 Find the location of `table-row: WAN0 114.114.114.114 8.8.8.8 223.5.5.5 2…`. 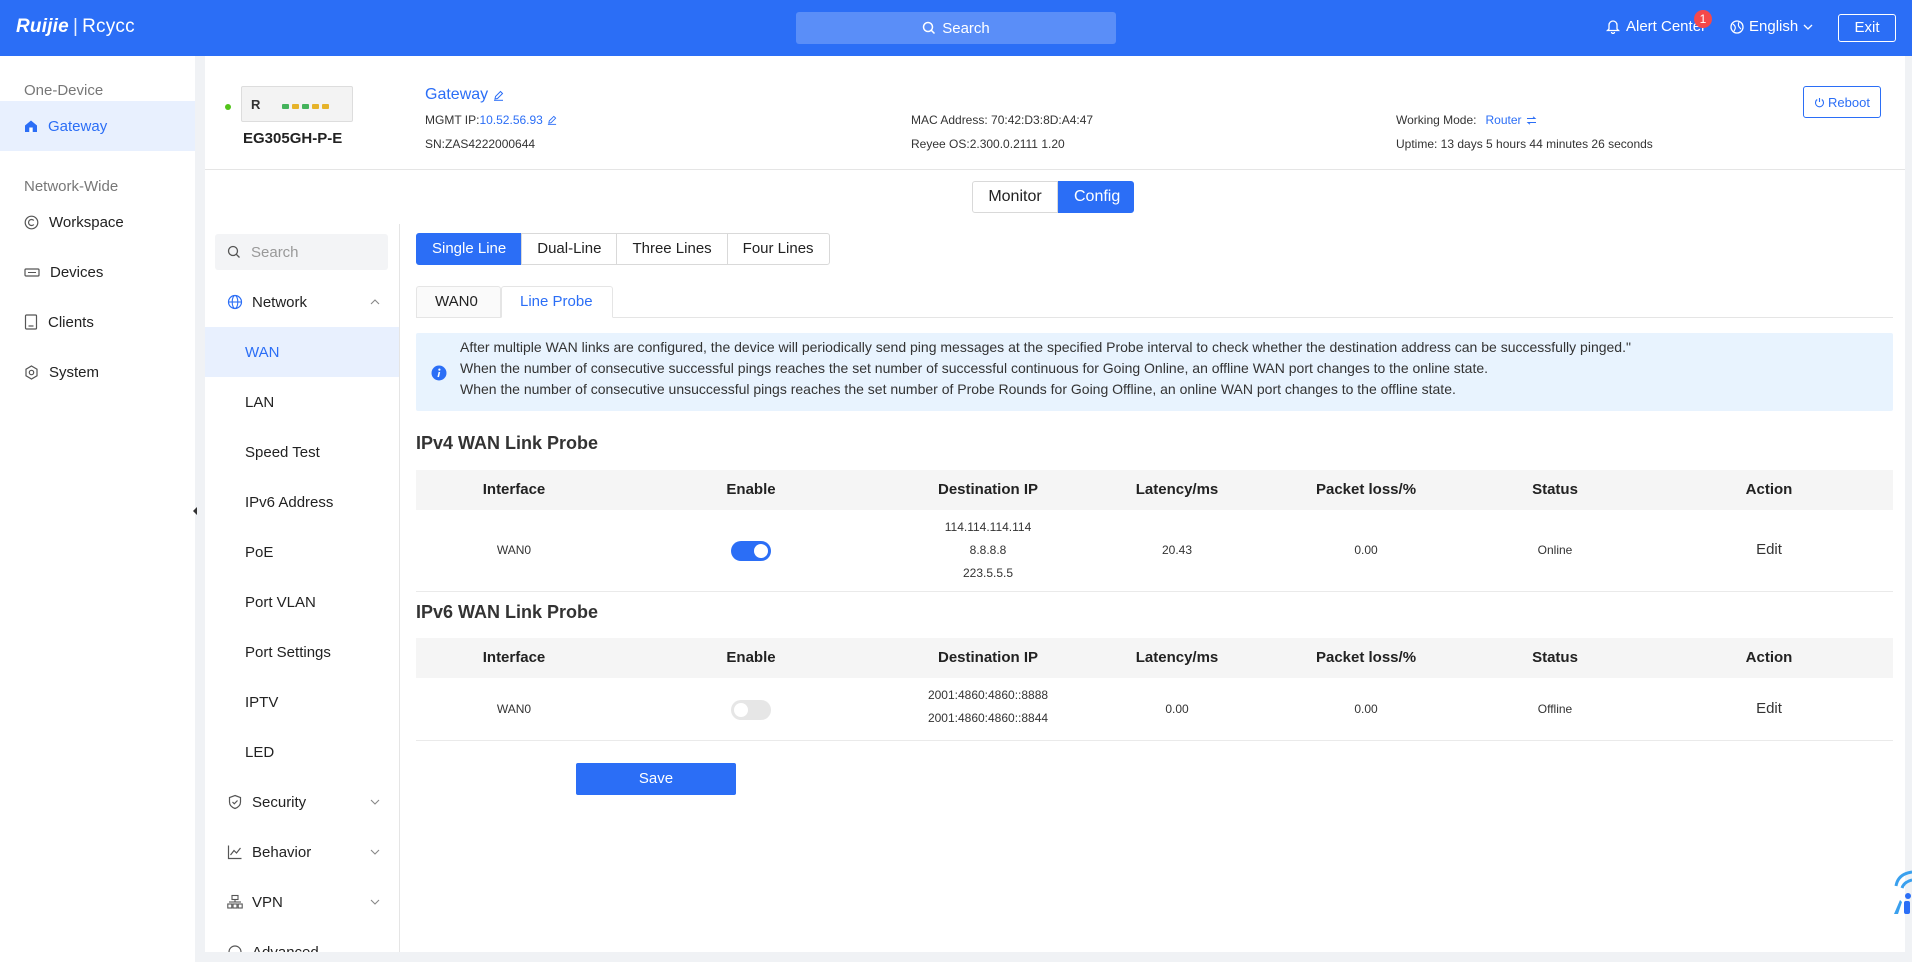

table-row: WAN0 114.114.114.114 8.8.8.8 223.5.5.5 2… is located at coordinates (1154, 551).